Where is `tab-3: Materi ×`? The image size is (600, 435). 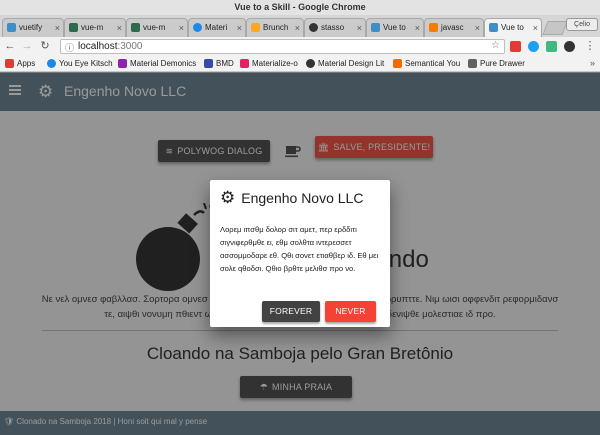 tab-3: Materi × is located at coordinates (217, 27).